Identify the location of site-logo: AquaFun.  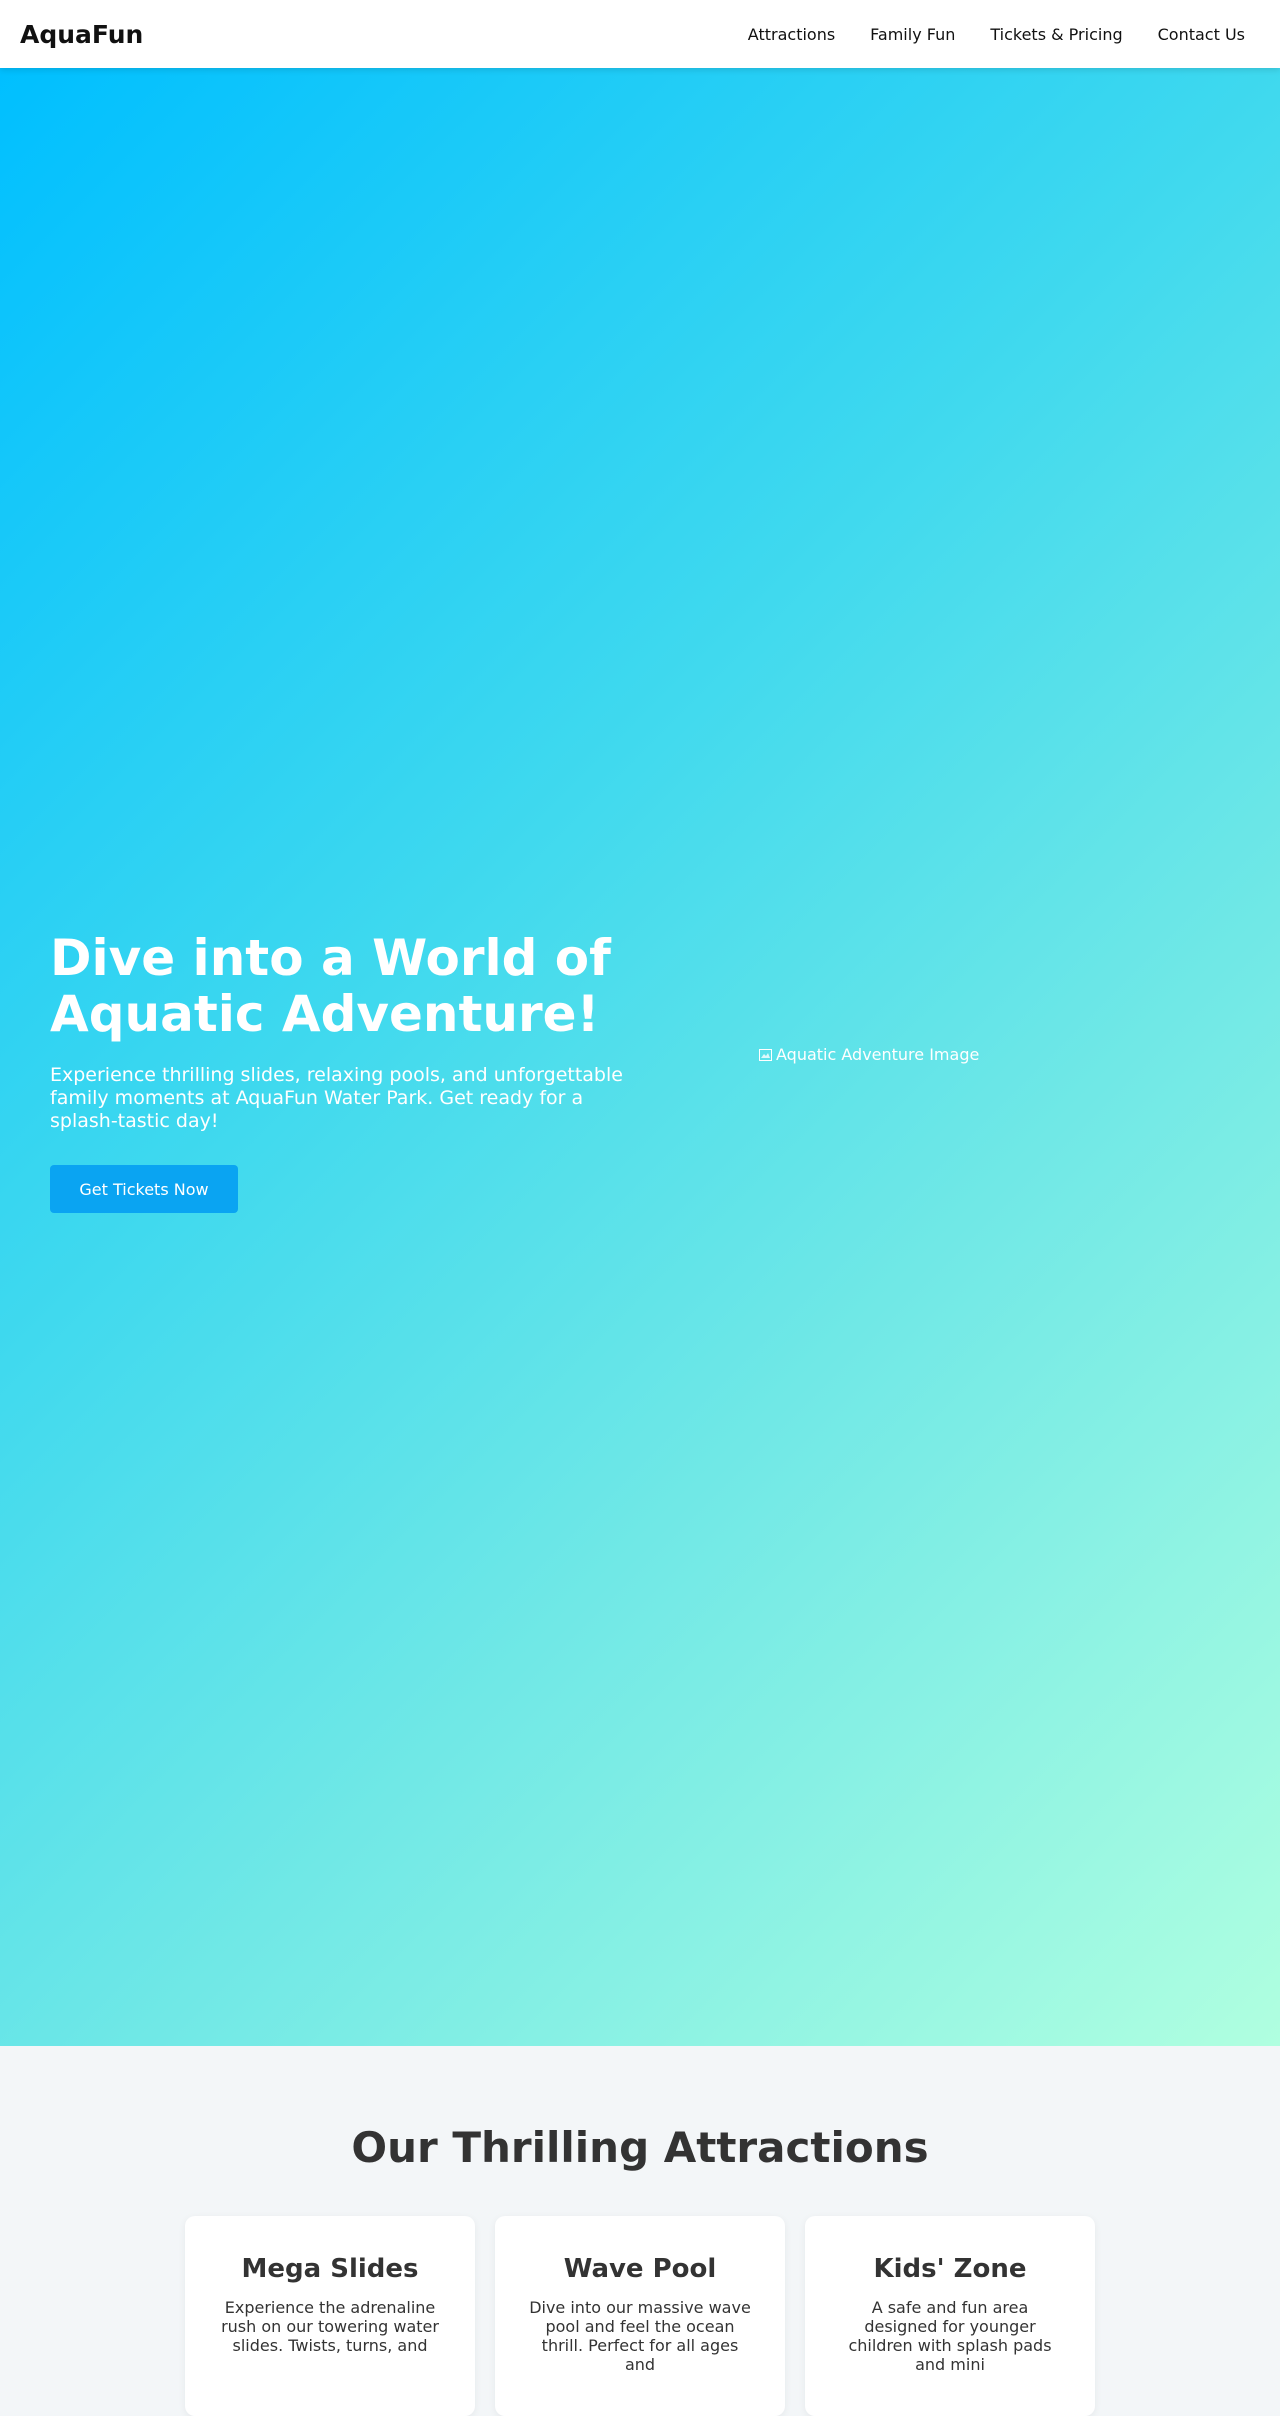
(81, 34).